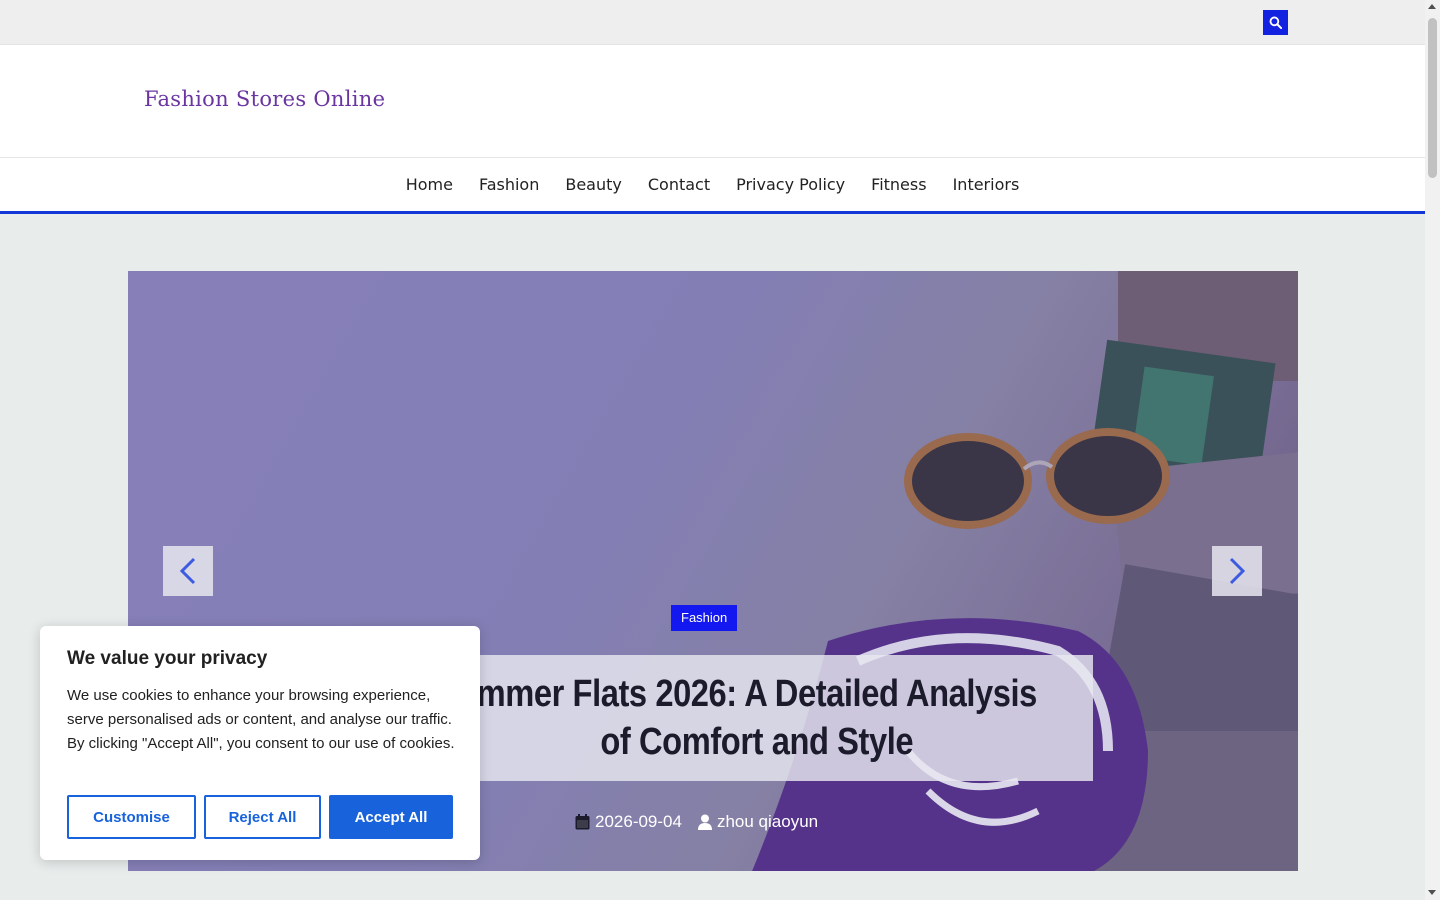  I want to click on calendar-icon, so click(582, 822).